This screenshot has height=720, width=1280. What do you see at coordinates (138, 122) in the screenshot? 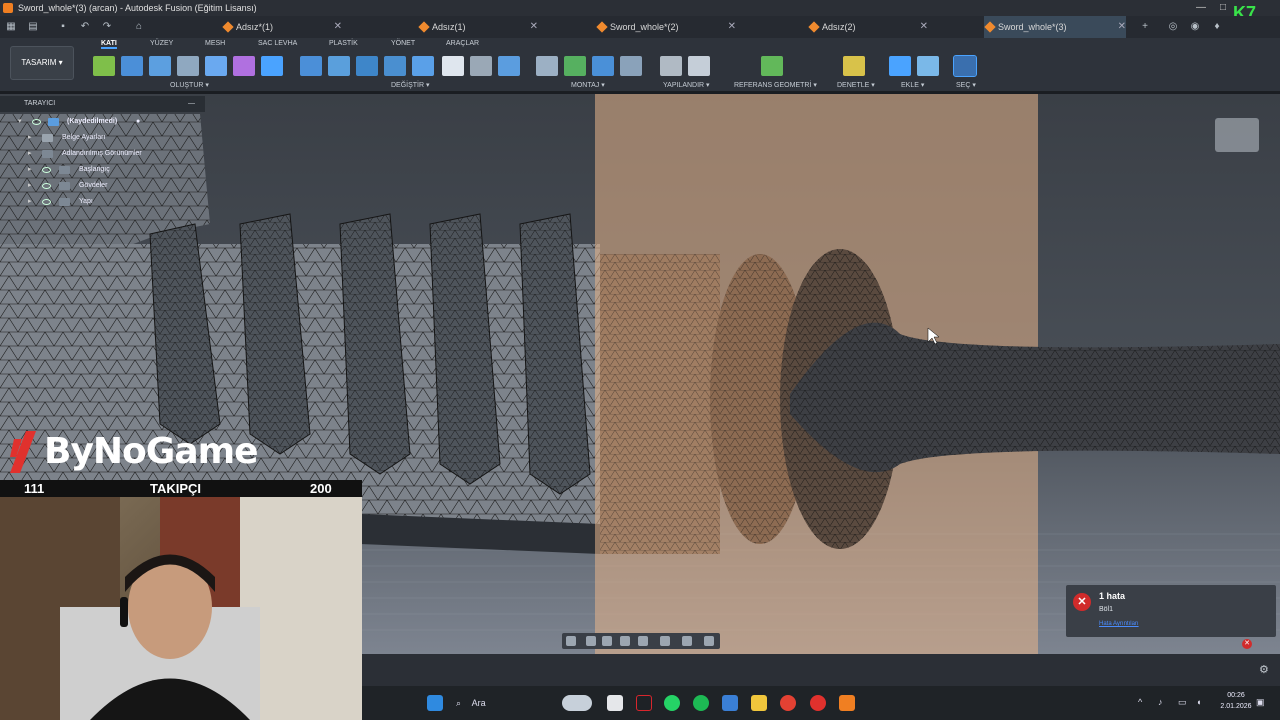
I see `record-icon: ●` at bounding box center [138, 122].